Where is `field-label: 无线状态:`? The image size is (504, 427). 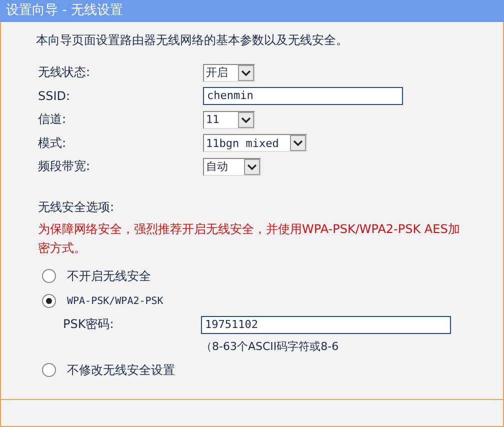 field-label: 无线状态: is located at coordinates (64, 73).